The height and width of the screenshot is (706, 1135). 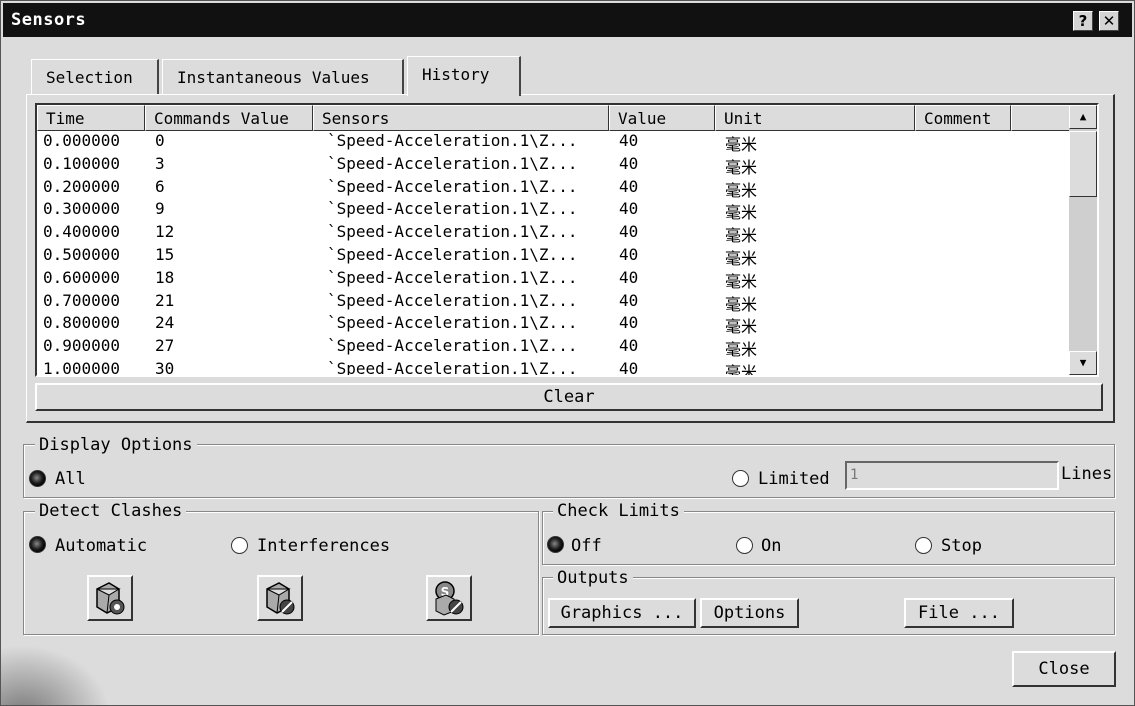 I want to click on limits-off-radio, so click(x=555, y=544).